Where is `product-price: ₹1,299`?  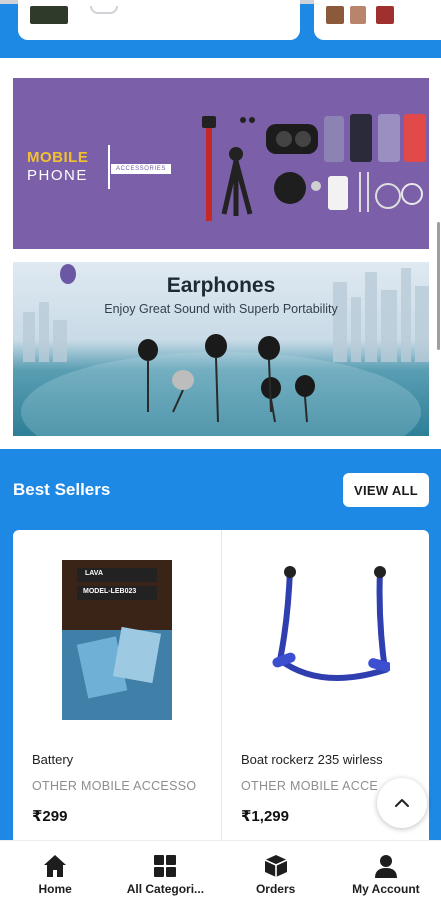 product-price: ₹1,299 is located at coordinates (265, 816).